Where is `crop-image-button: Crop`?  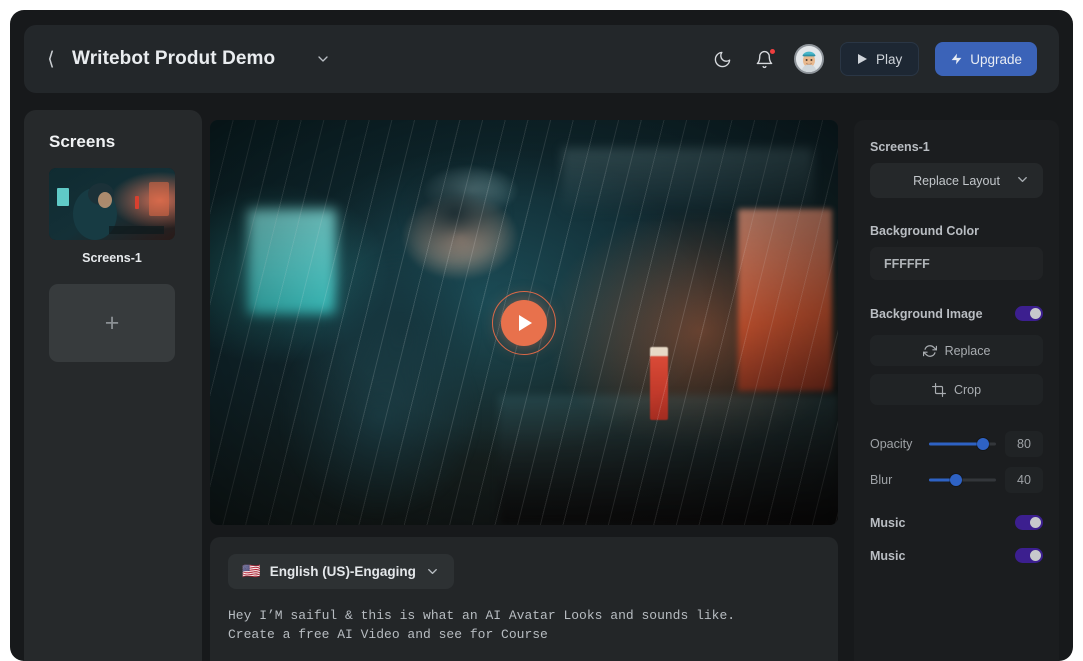 crop-image-button: Crop is located at coordinates (956, 389).